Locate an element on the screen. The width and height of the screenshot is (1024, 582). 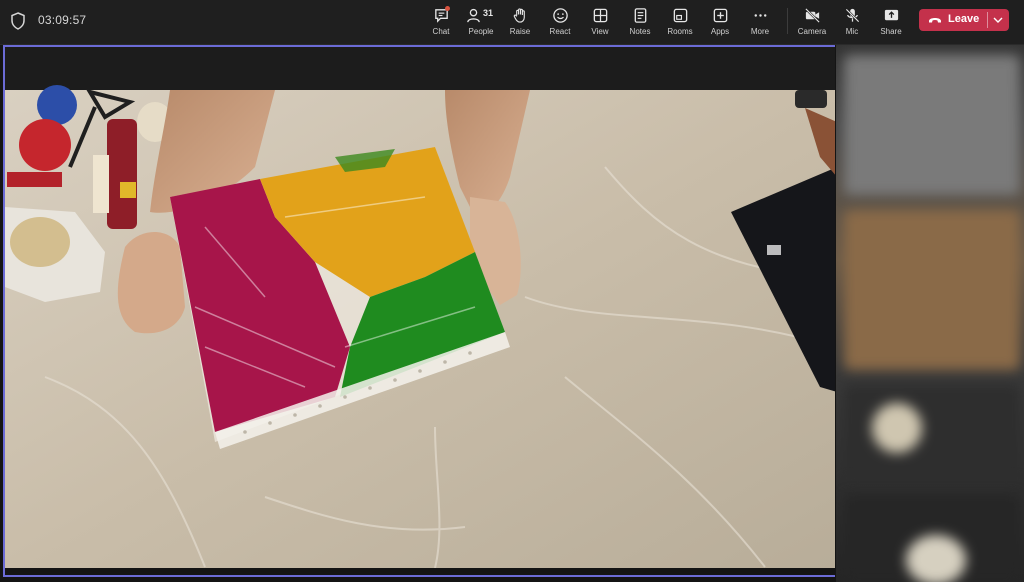
blue-ball is located at coordinates (57, 105).